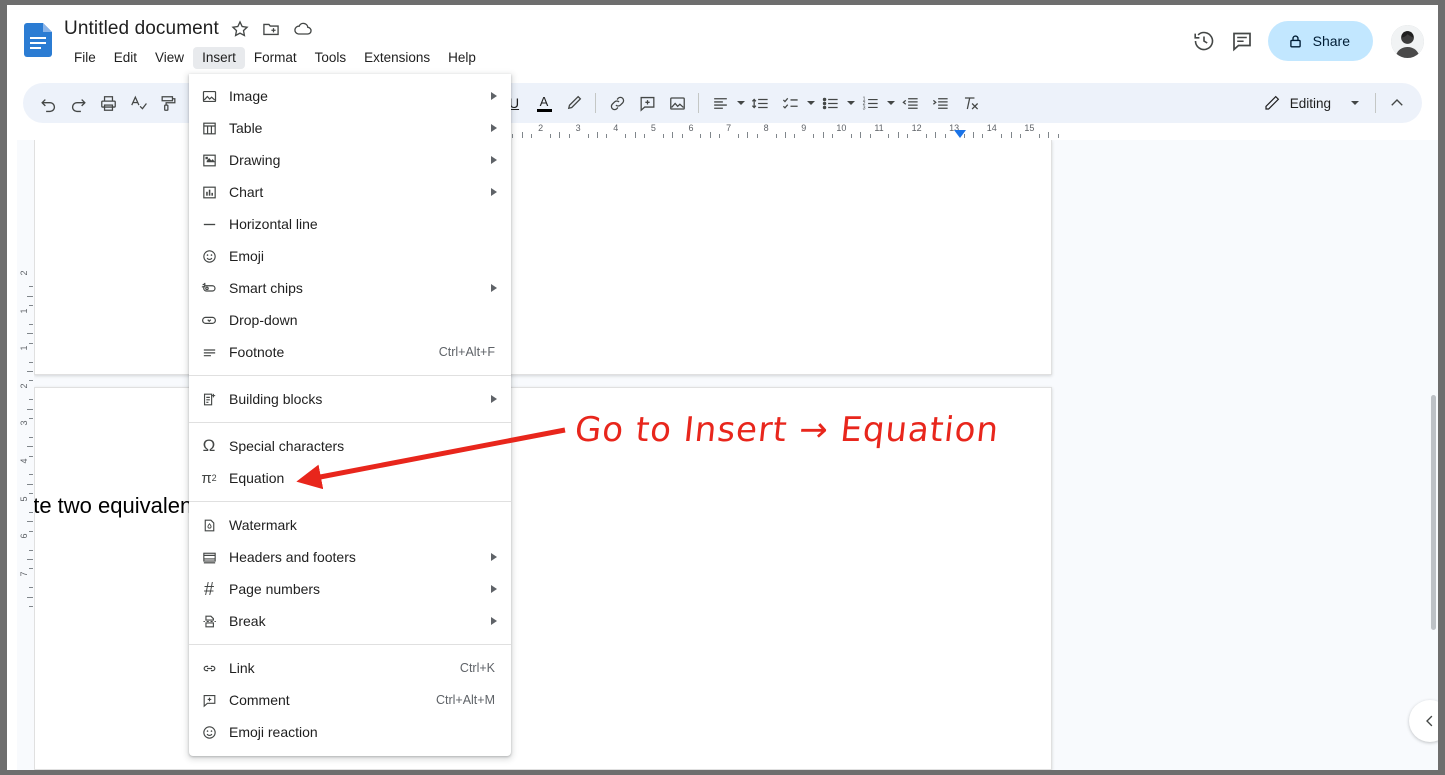  What do you see at coordinates (350, 589) in the screenshot?
I see `menu-item-page-numbers: # Page numbers` at bounding box center [350, 589].